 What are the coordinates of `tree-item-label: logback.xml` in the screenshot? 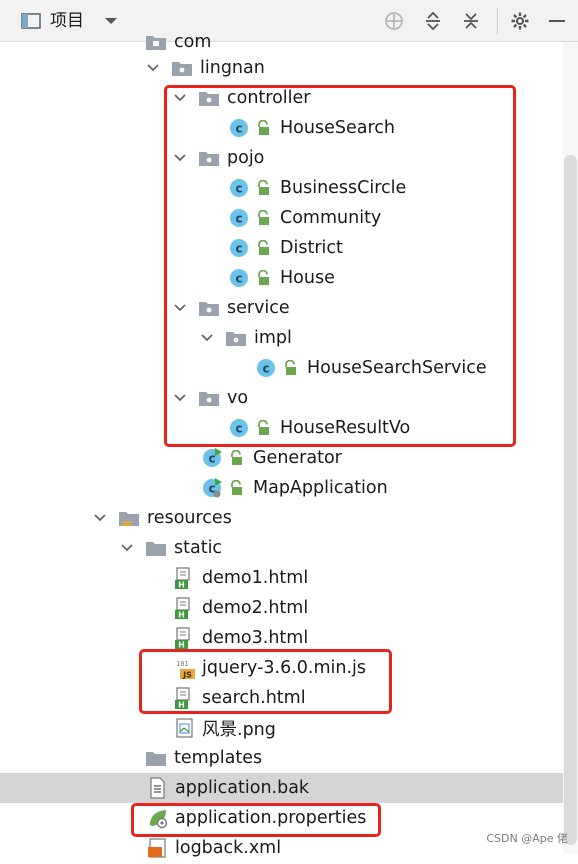 It's located at (228, 848).